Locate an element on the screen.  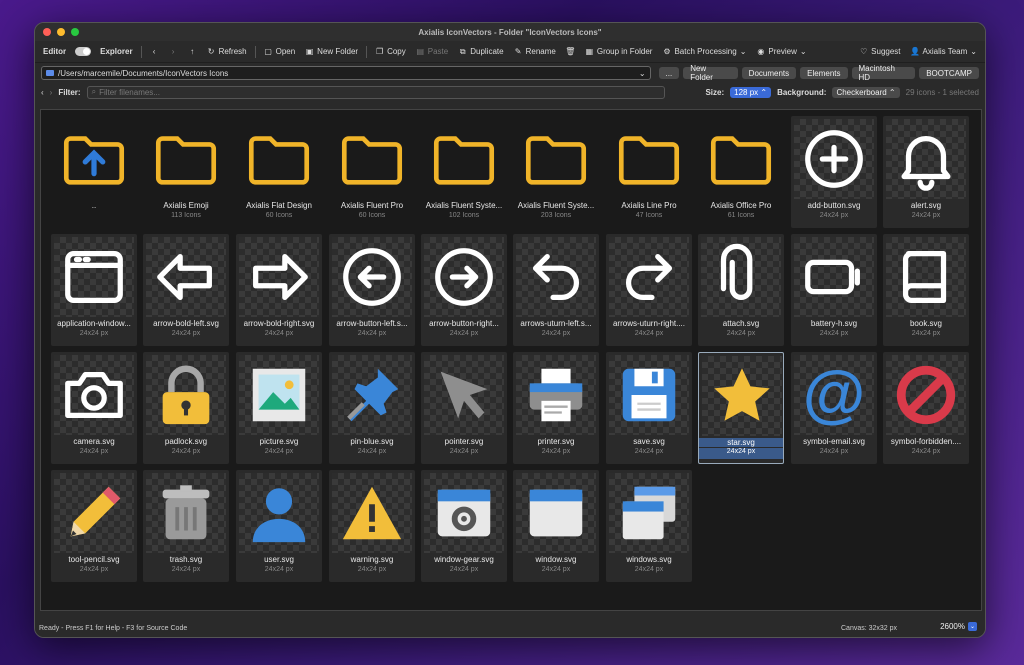
icon-file-item: application-window... 24x24 px is located at coordinates (94, 290).